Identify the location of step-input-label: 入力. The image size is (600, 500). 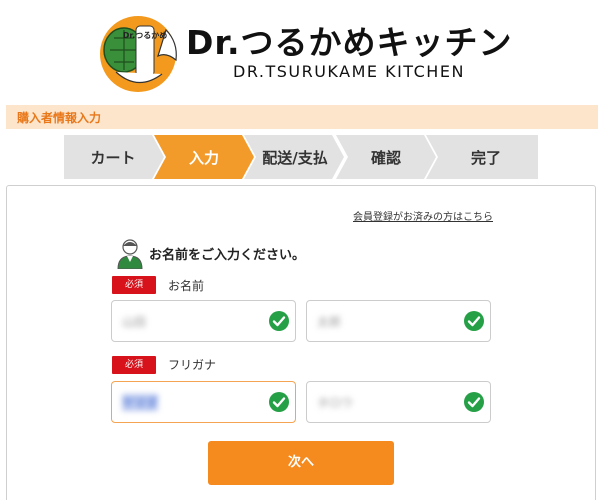
(203, 158).